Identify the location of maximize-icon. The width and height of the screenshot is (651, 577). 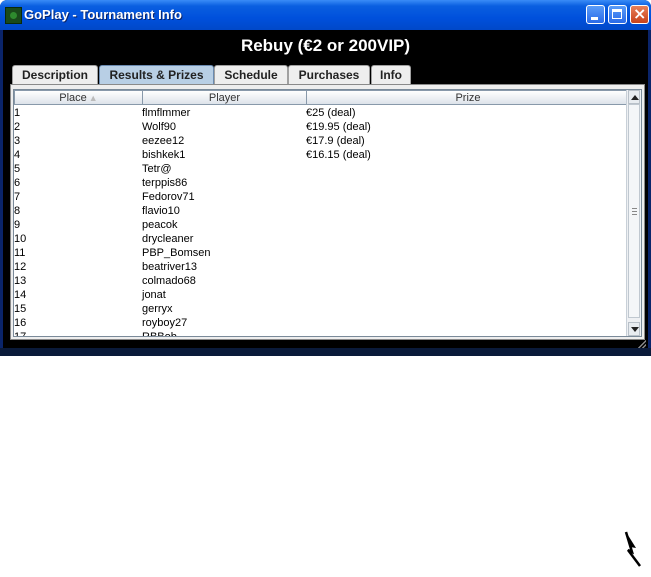
(617, 14).